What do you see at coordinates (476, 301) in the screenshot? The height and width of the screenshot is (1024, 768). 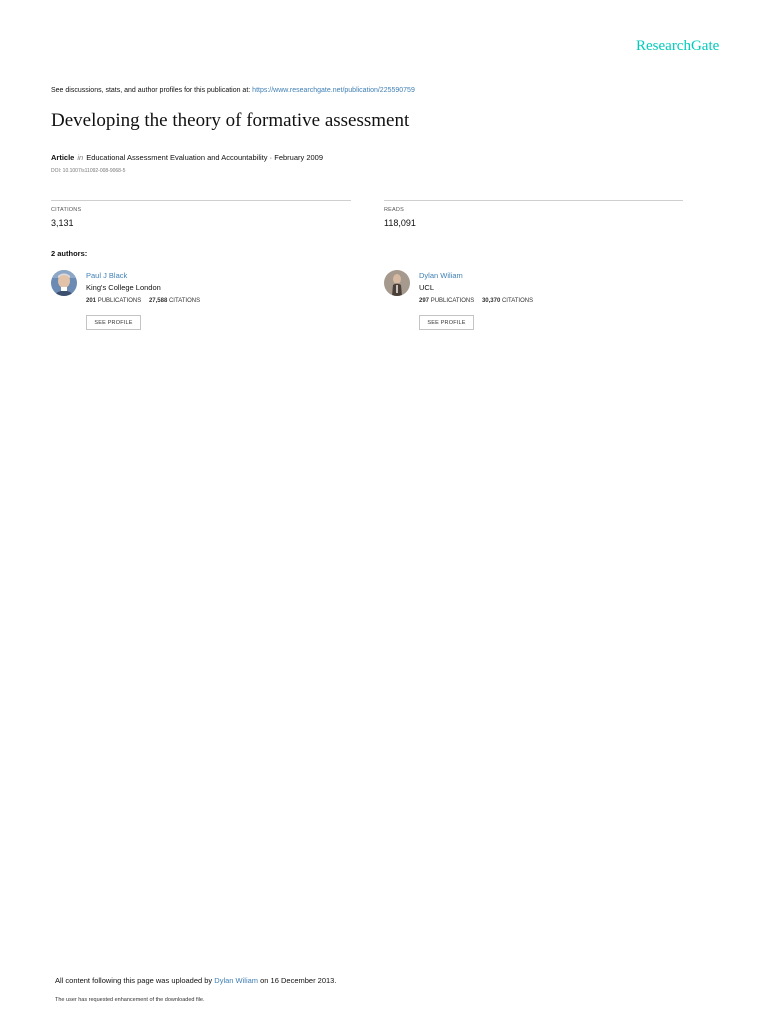 I see `author-stats: 297 PUBLICATIONS 30,370 CITATIONS` at bounding box center [476, 301].